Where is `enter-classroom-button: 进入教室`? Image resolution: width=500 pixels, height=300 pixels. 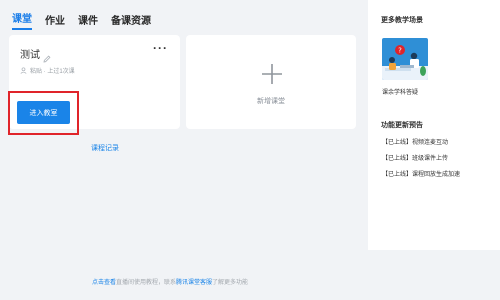 enter-classroom-button: 进入教室 is located at coordinates (43, 112).